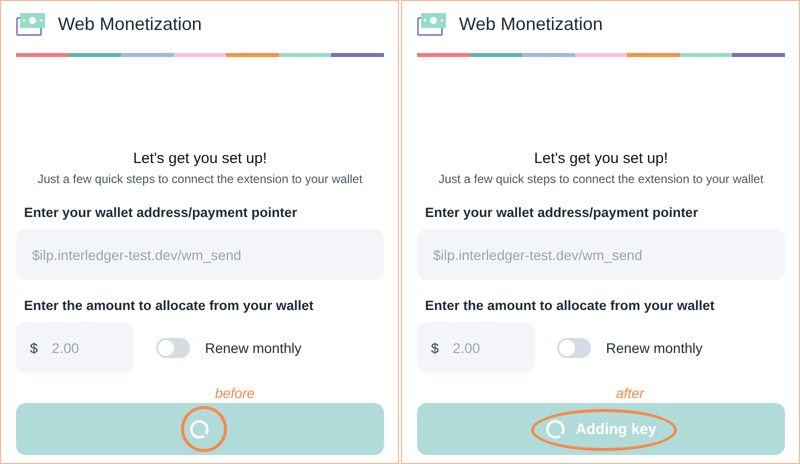  Describe the element at coordinates (630, 393) in the screenshot. I see `annotation-text: after` at that location.